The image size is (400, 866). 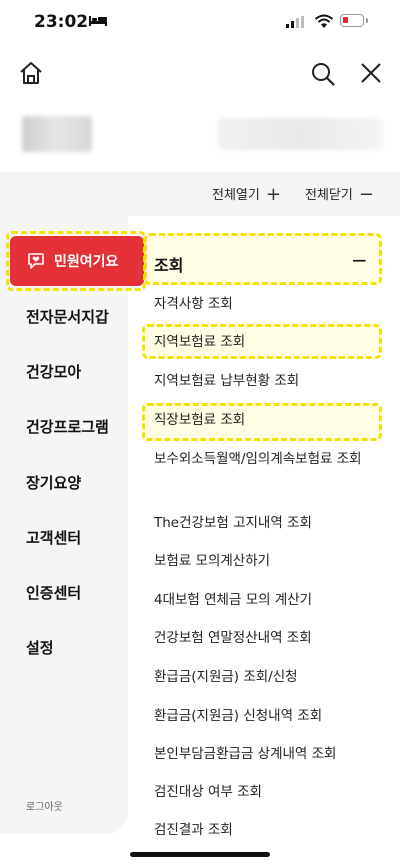 What do you see at coordinates (169, 265) in the screenshot?
I see `section-title: 조회` at bounding box center [169, 265].